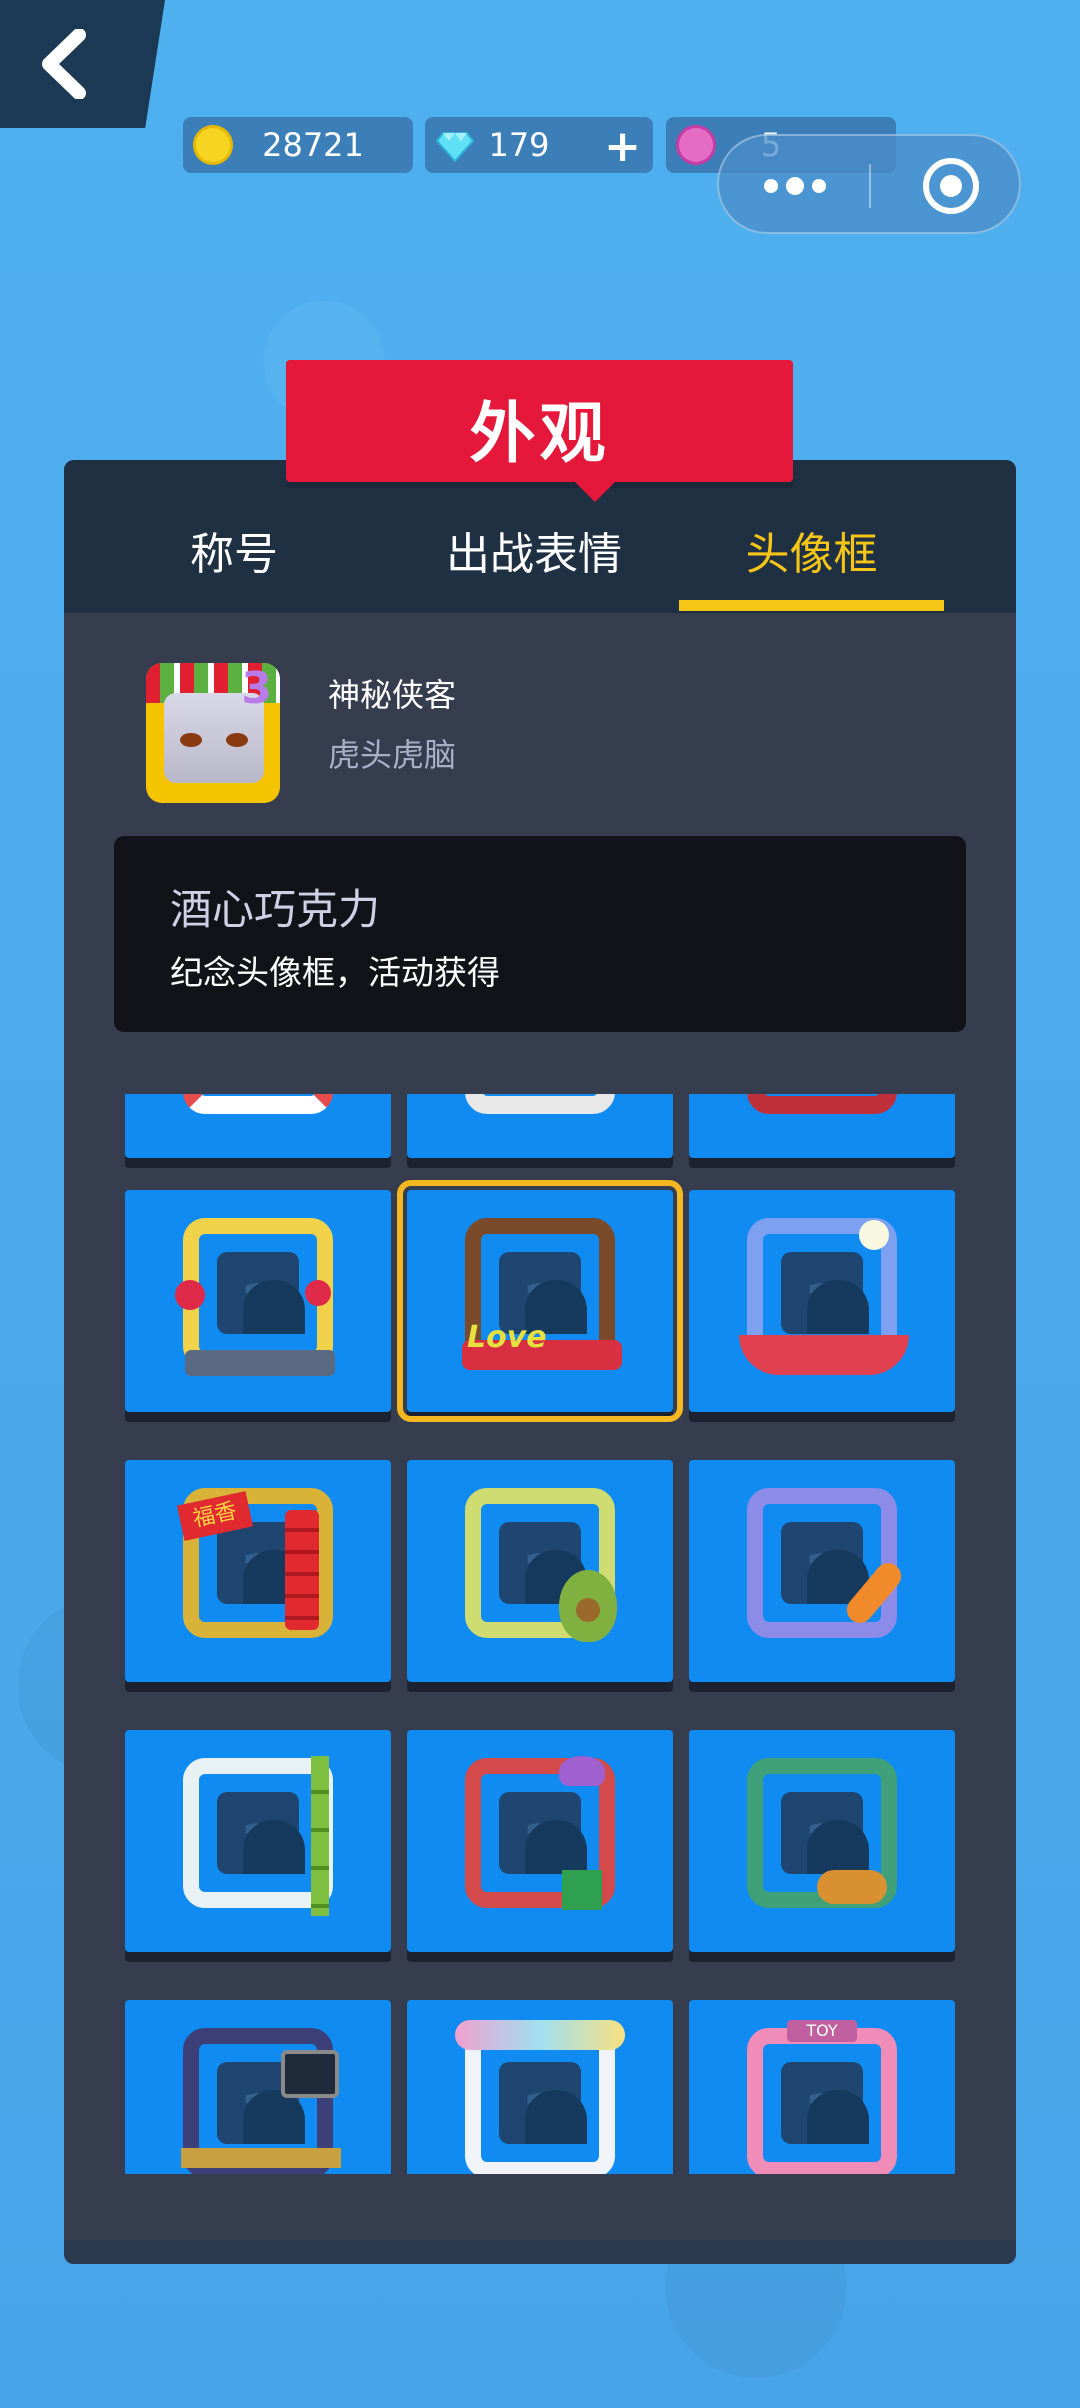  What do you see at coordinates (852, 1887) in the screenshot?
I see `leaf-pile-icon` at bounding box center [852, 1887].